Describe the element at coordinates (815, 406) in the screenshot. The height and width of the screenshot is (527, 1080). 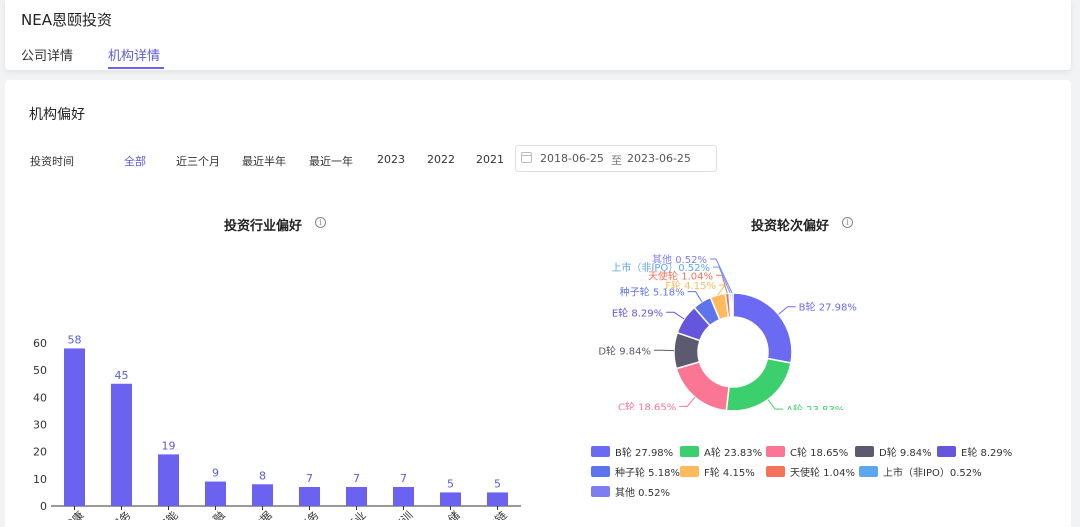
I see `slice-label: A轮 23.83%` at that location.